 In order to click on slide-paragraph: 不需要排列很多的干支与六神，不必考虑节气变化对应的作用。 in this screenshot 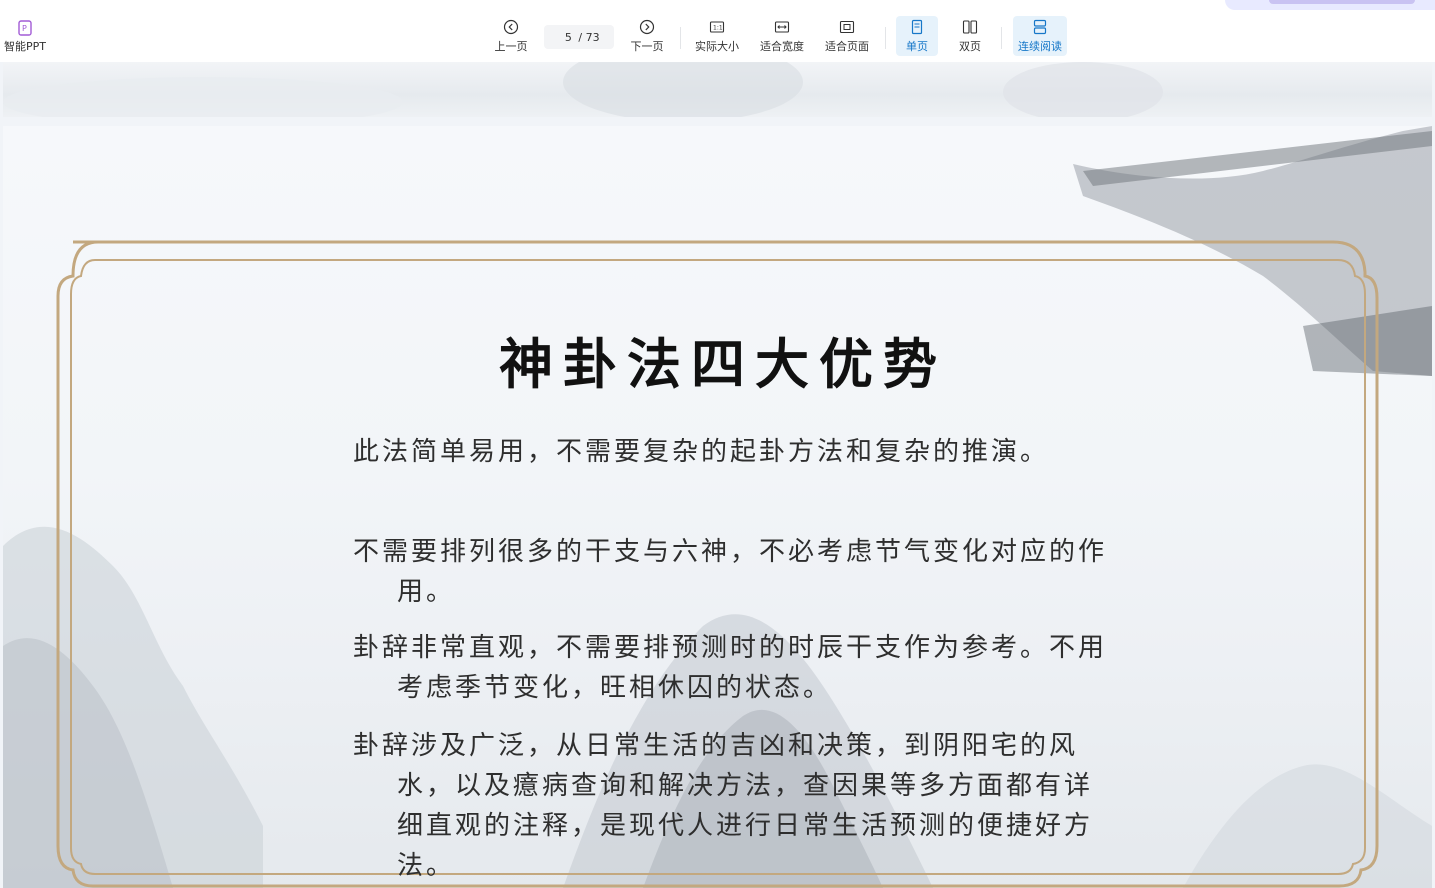, I will do `click(730, 572)`.